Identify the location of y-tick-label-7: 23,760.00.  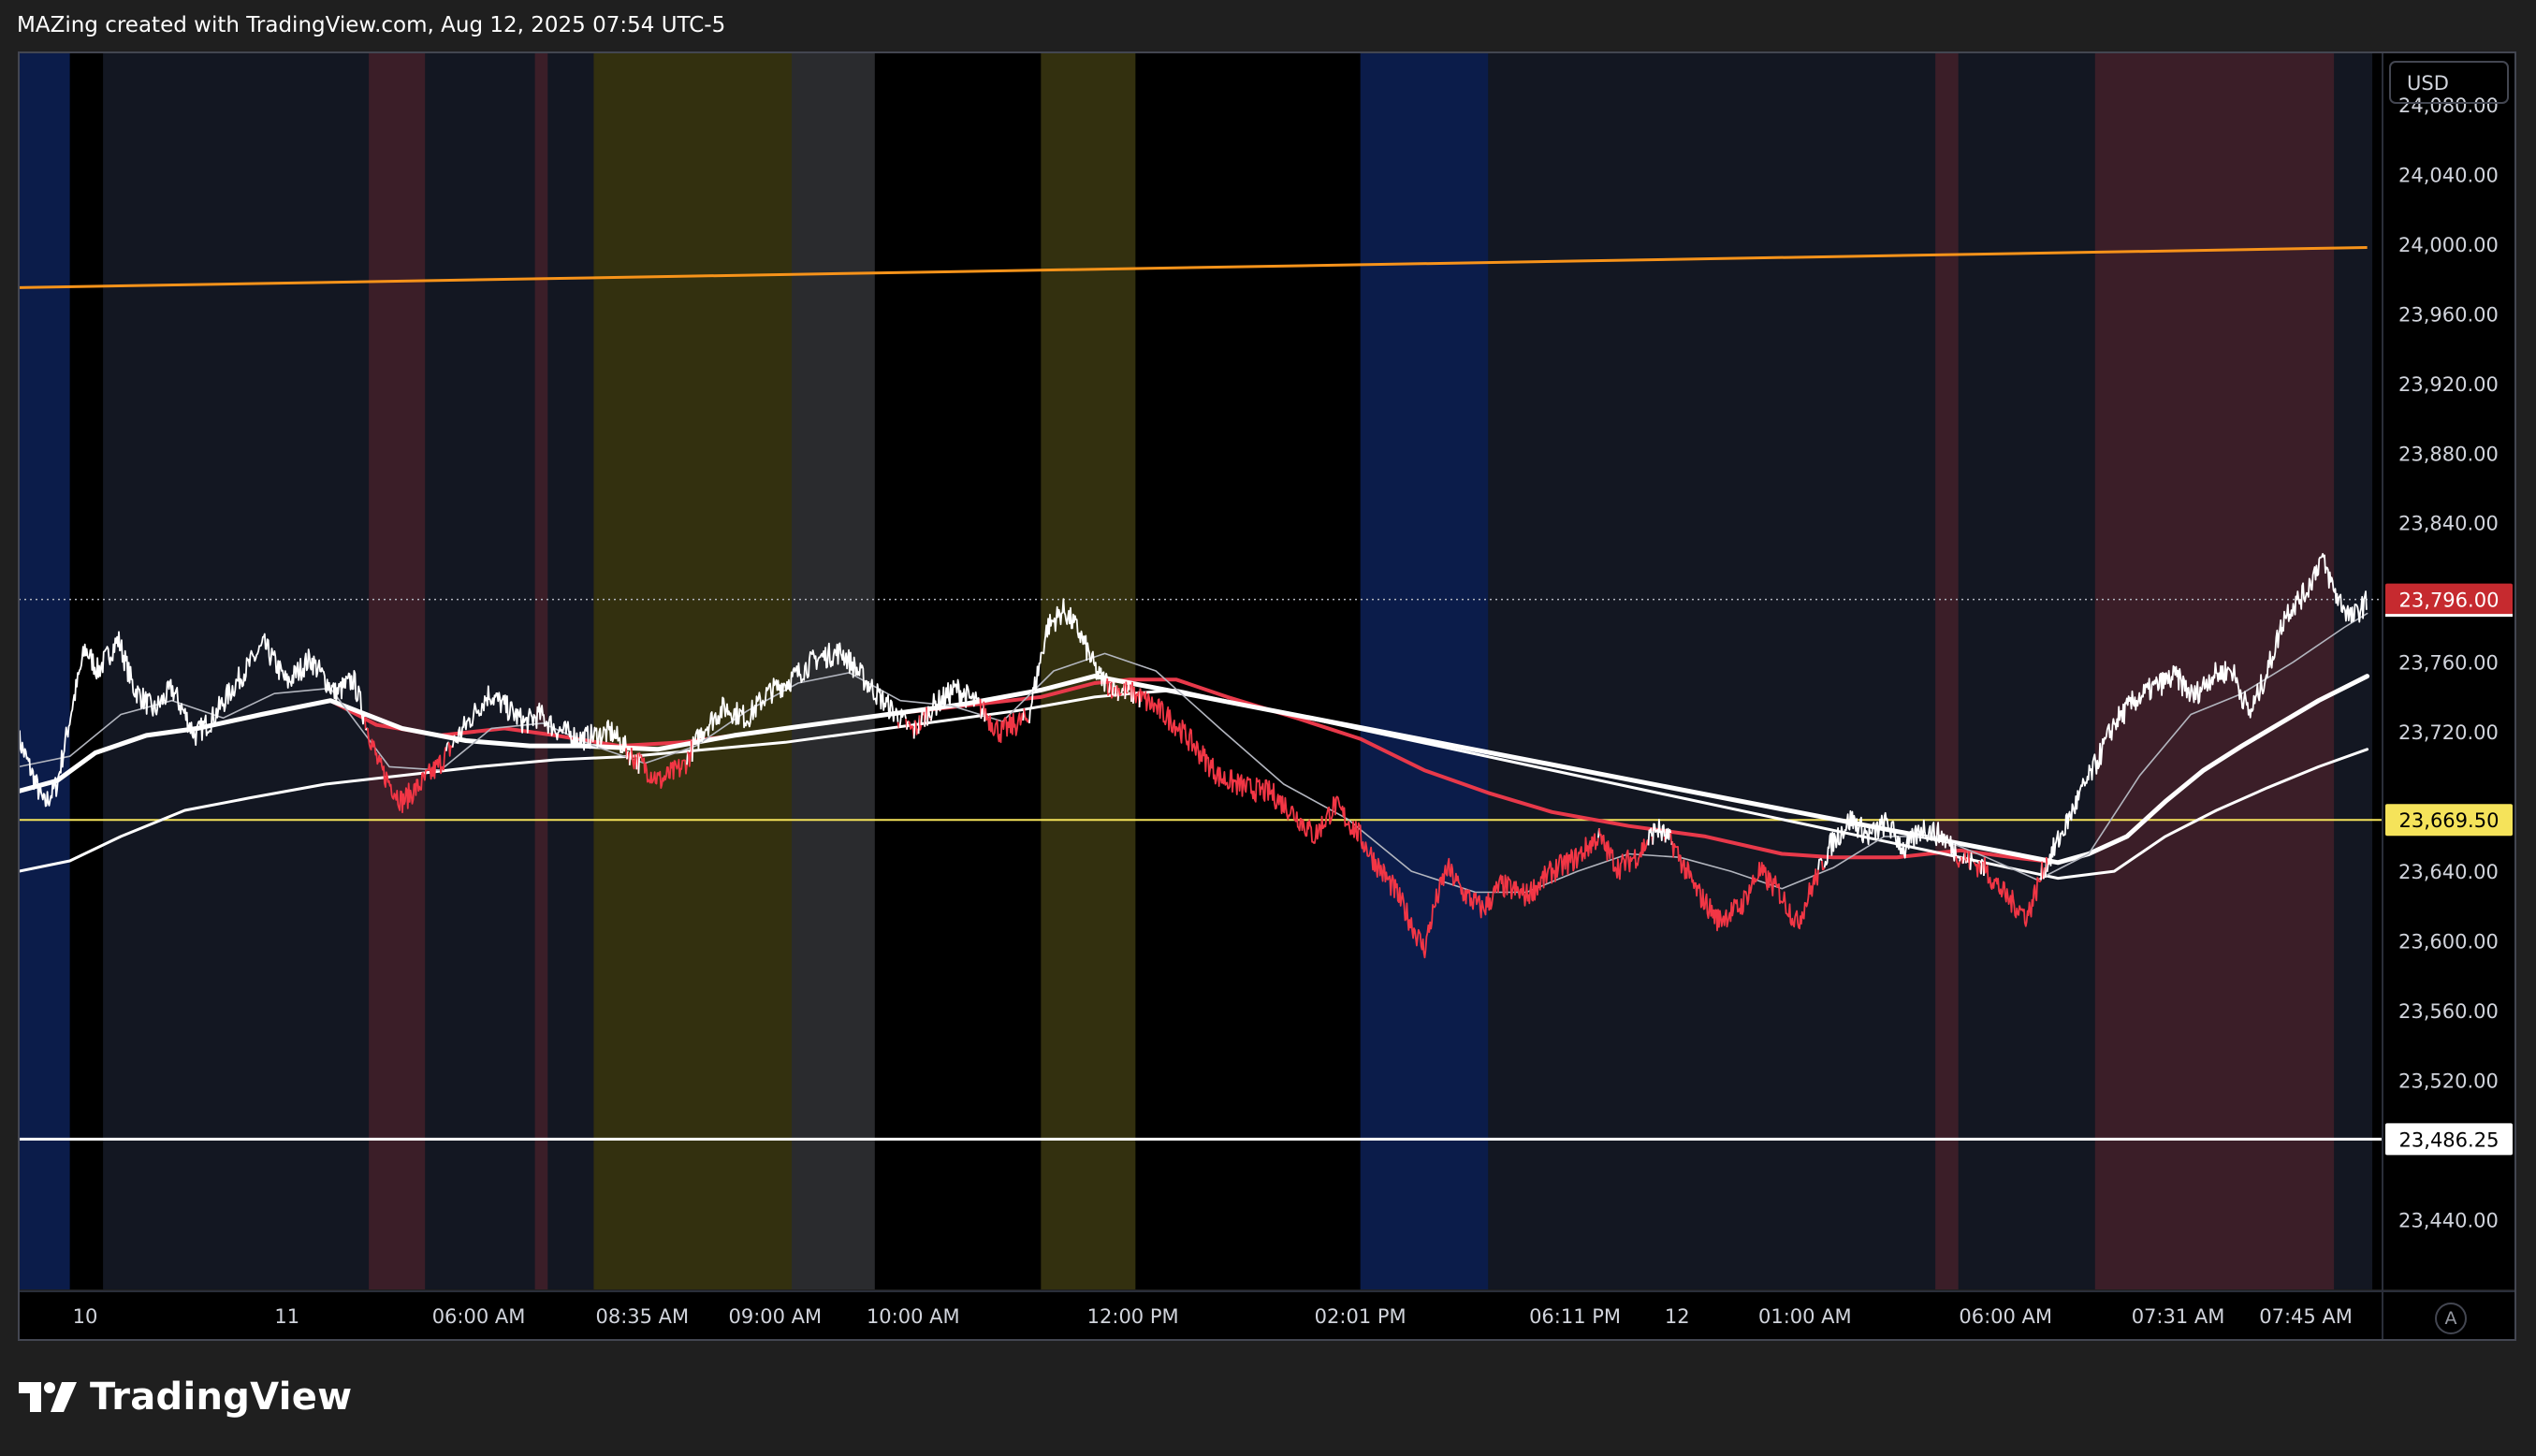
(2448, 663).